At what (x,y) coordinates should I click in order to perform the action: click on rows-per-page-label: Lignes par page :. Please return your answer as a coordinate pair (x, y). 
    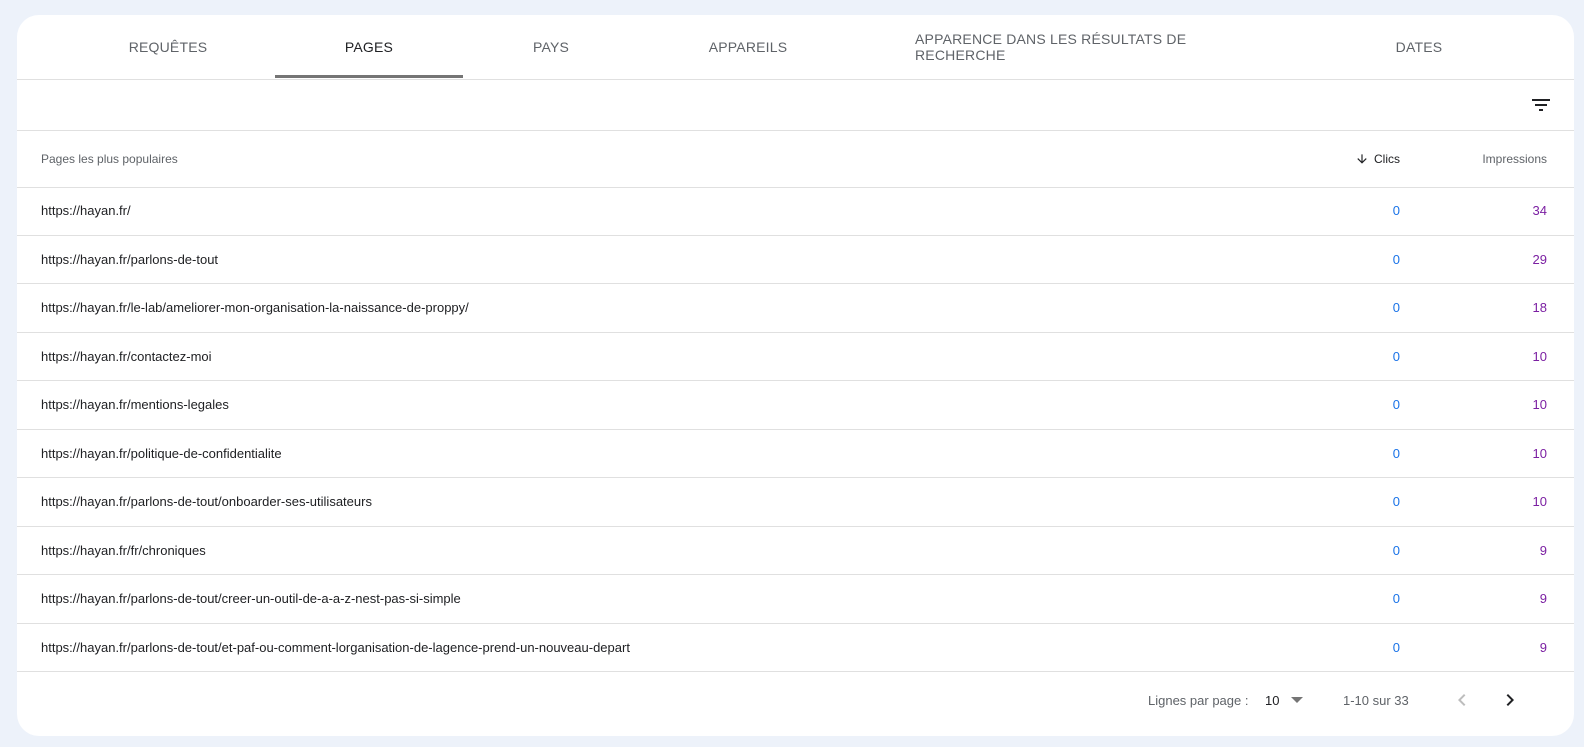
    Looking at the image, I should click on (1198, 700).